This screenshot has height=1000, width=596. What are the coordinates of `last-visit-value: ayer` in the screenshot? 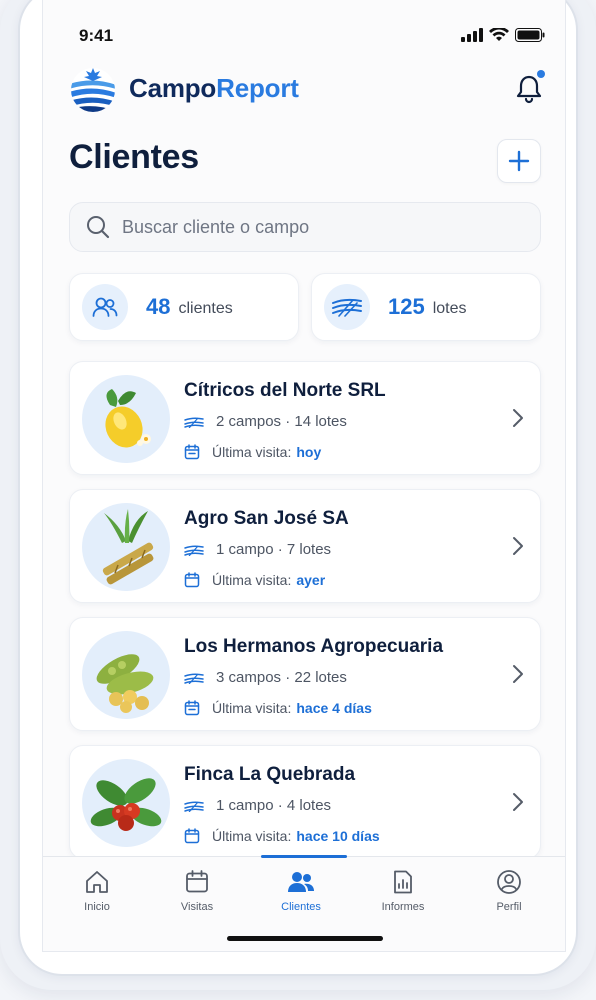 It's located at (311, 580).